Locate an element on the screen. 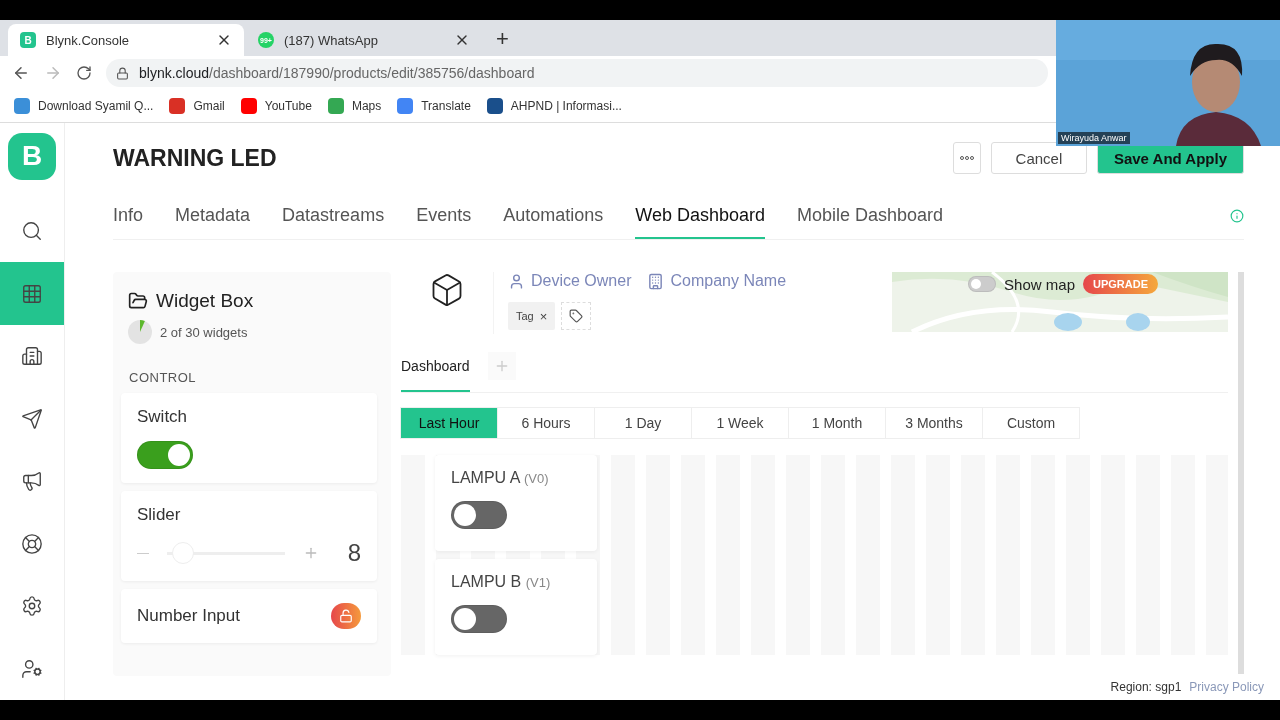 This screenshot has height=720, width=1280. time-range-button: 1 Month is located at coordinates (837, 423).